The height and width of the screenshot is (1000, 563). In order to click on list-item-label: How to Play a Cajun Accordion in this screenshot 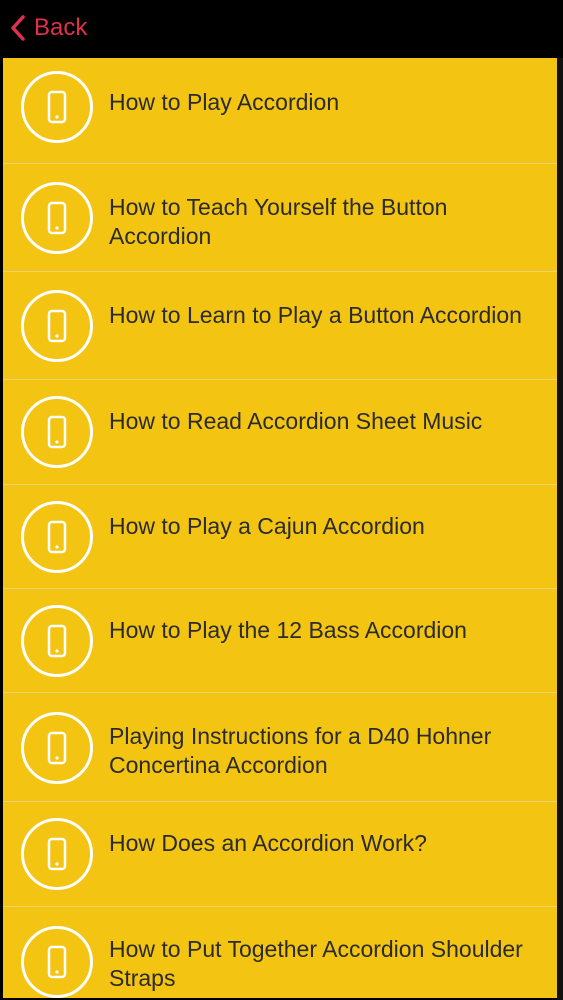, I will do `click(267, 526)`.